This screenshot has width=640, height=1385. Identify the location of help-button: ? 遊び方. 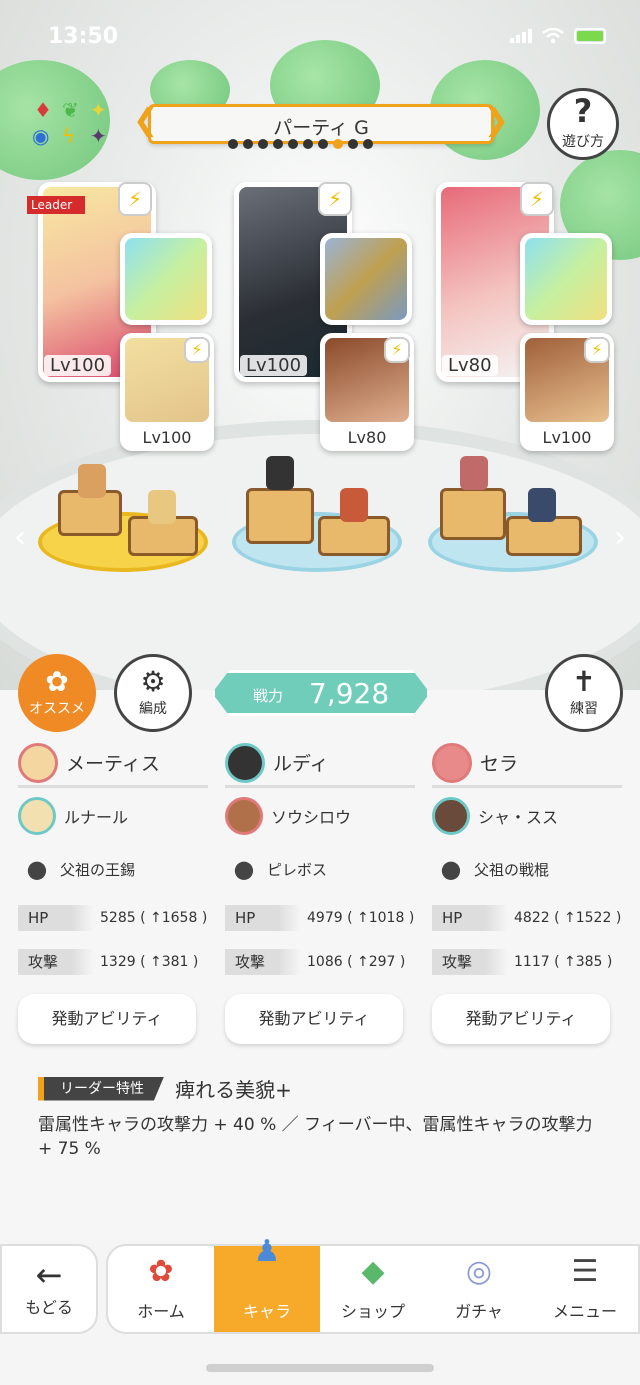
(583, 124).